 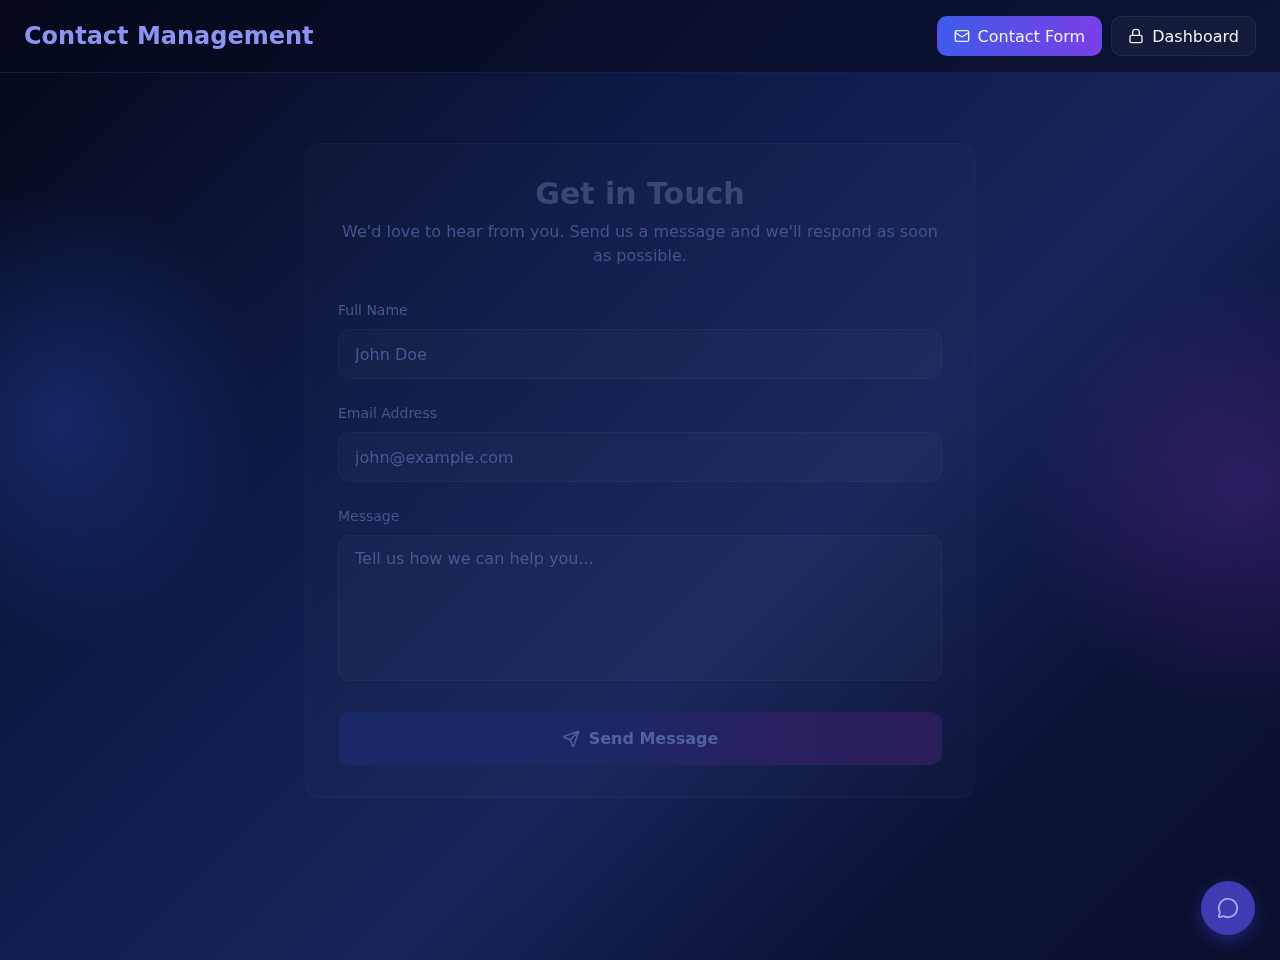 I want to click on padlock-icon, so click(x=1136, y=36).